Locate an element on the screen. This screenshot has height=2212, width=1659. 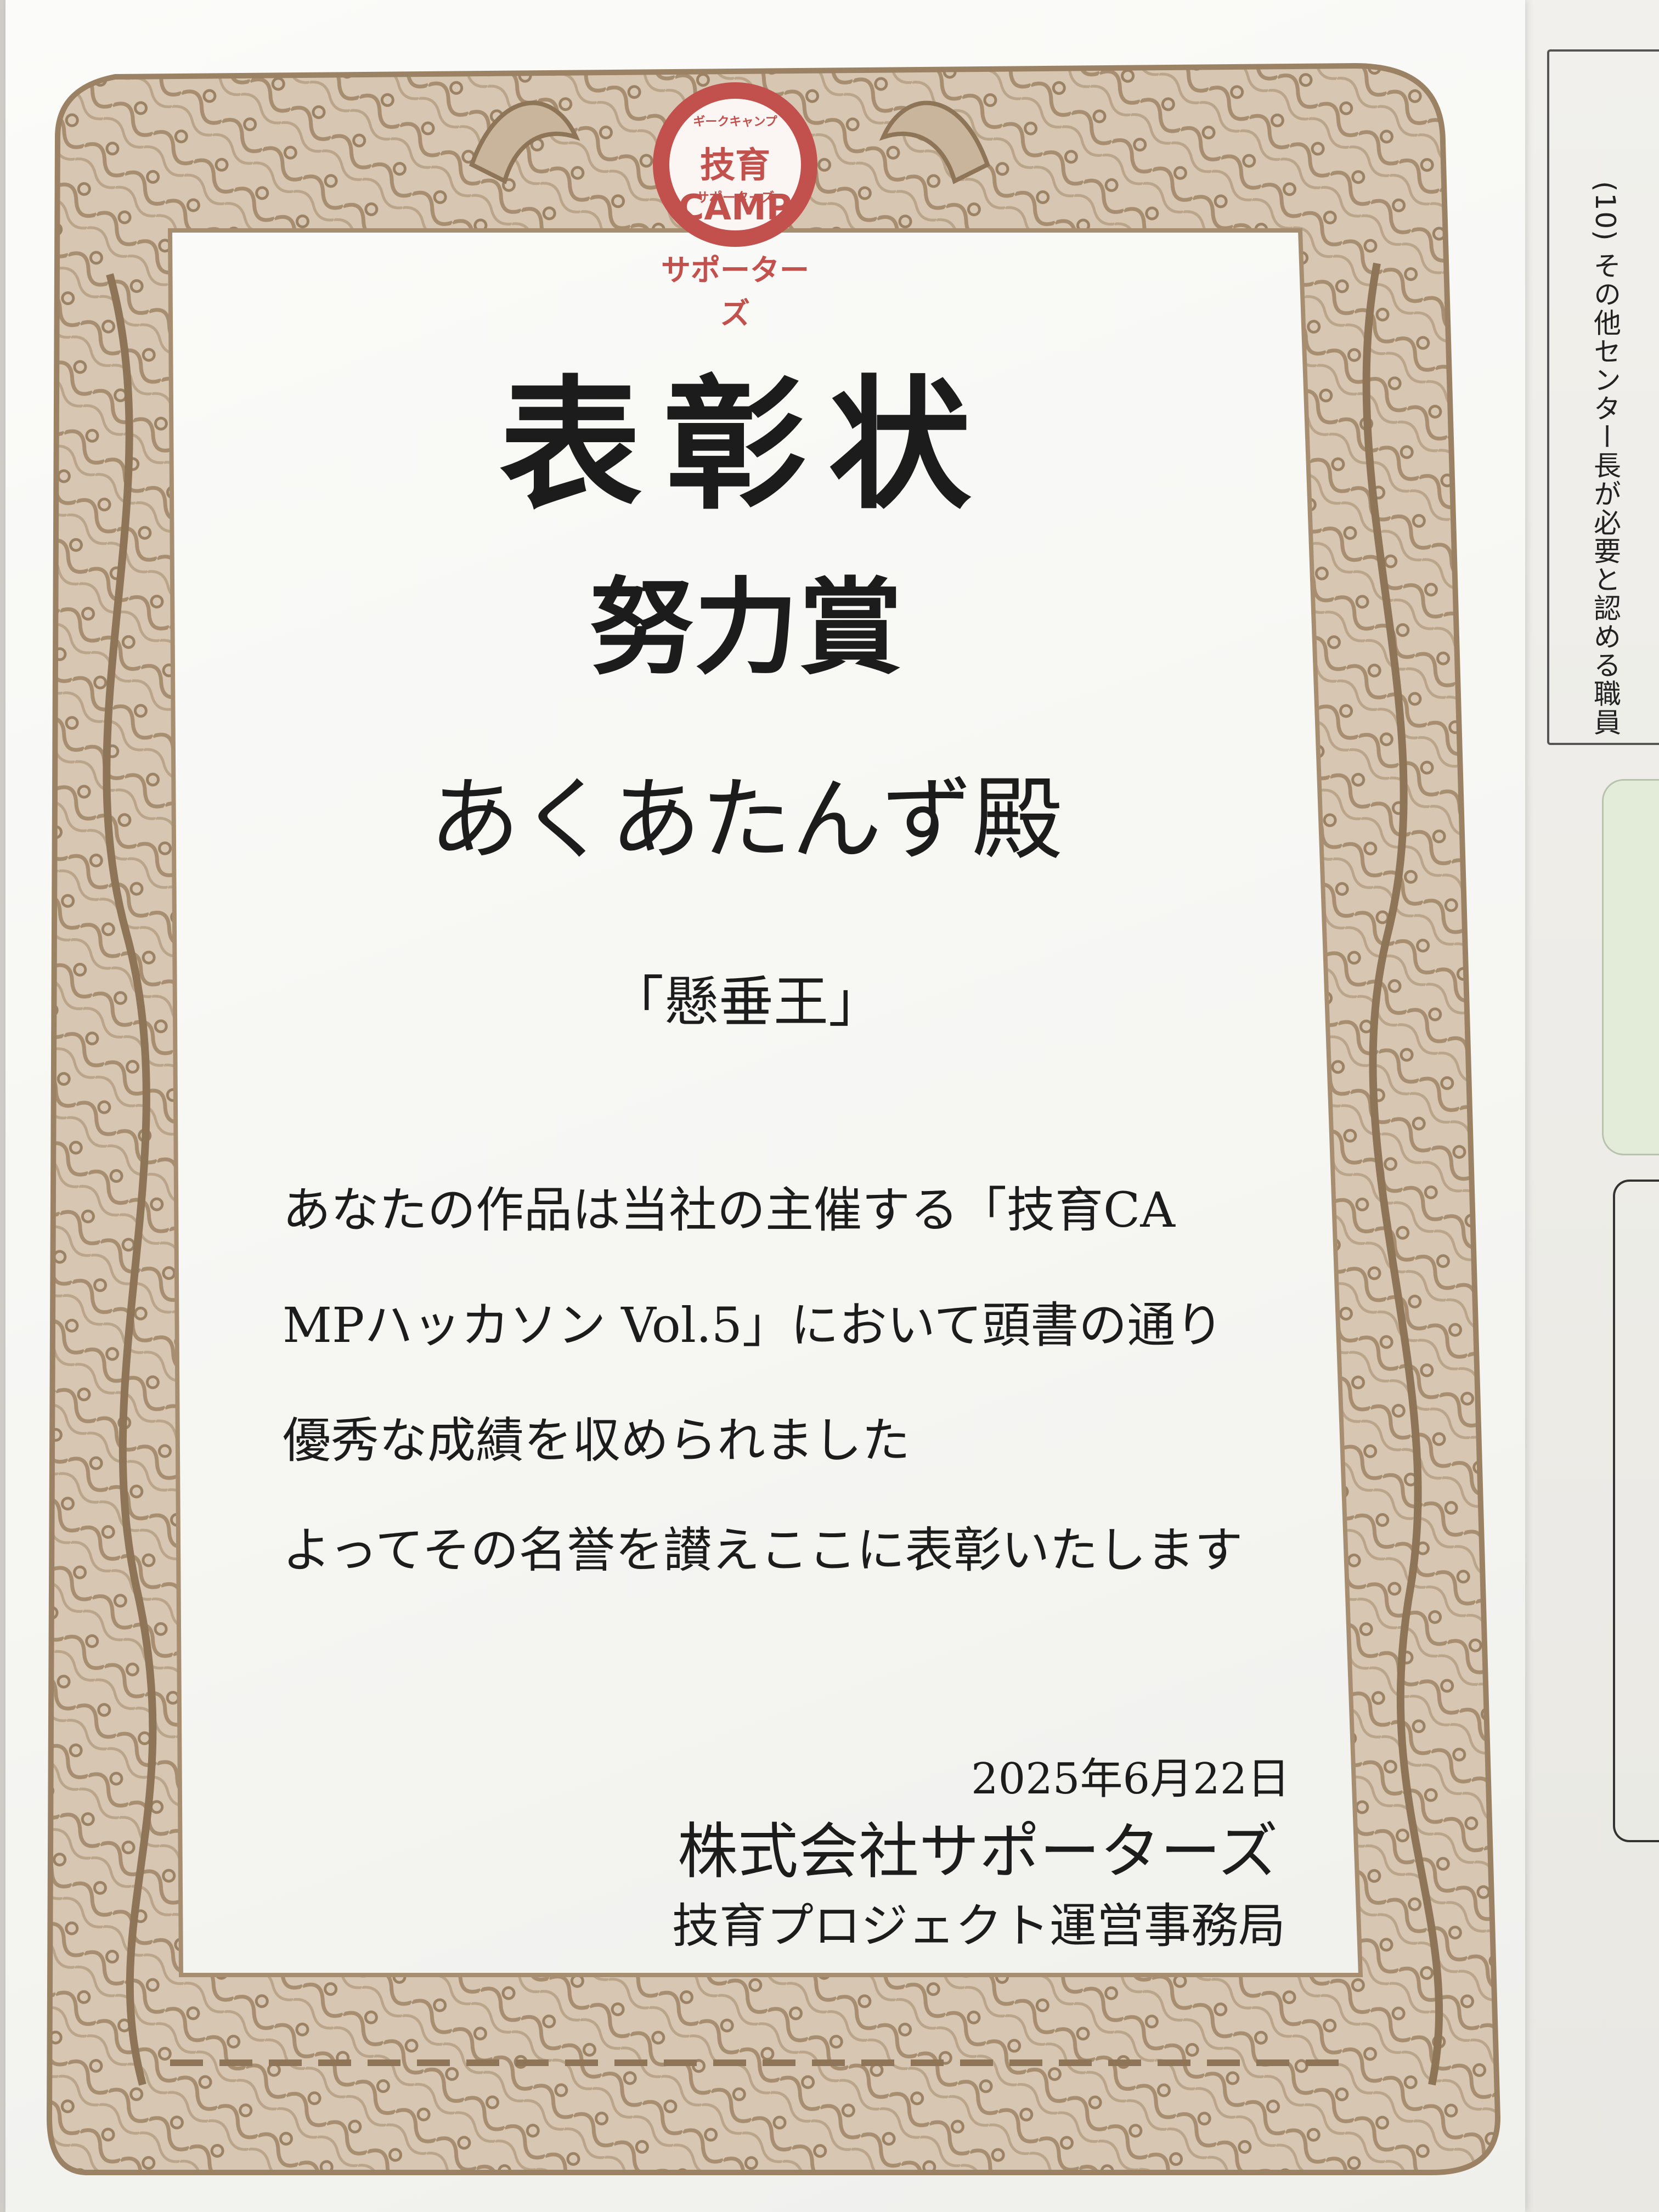
logo-main-text: 技育CAMP is located at coordinates (735, 186).